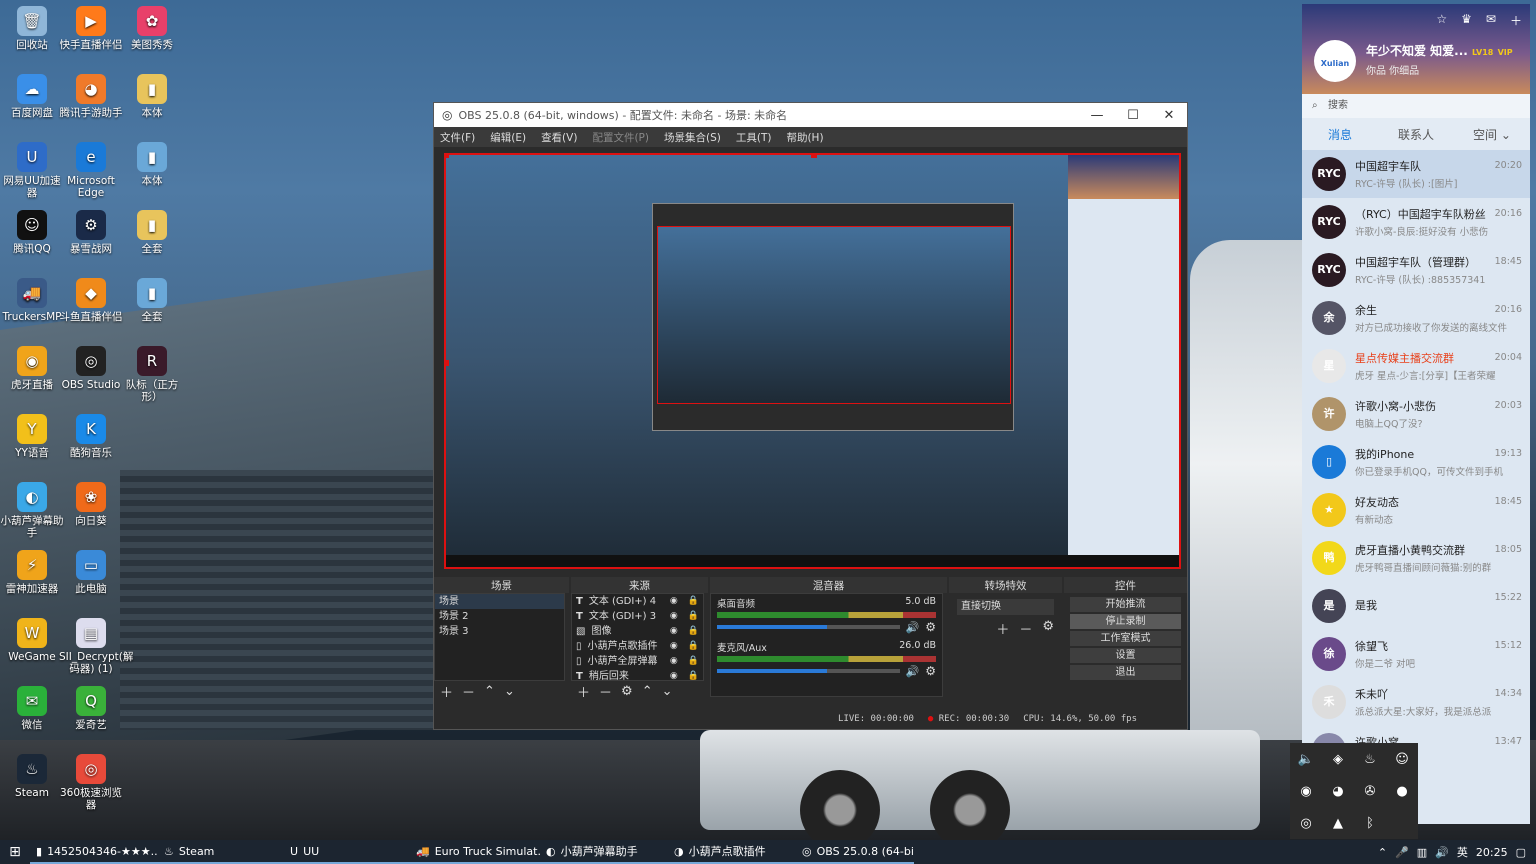 The image size is (1536, 864). What do you see at coordinates (1422, 852) in the screenshot?
I see `network-icon: ▥` at bounding box center [1422, 852].